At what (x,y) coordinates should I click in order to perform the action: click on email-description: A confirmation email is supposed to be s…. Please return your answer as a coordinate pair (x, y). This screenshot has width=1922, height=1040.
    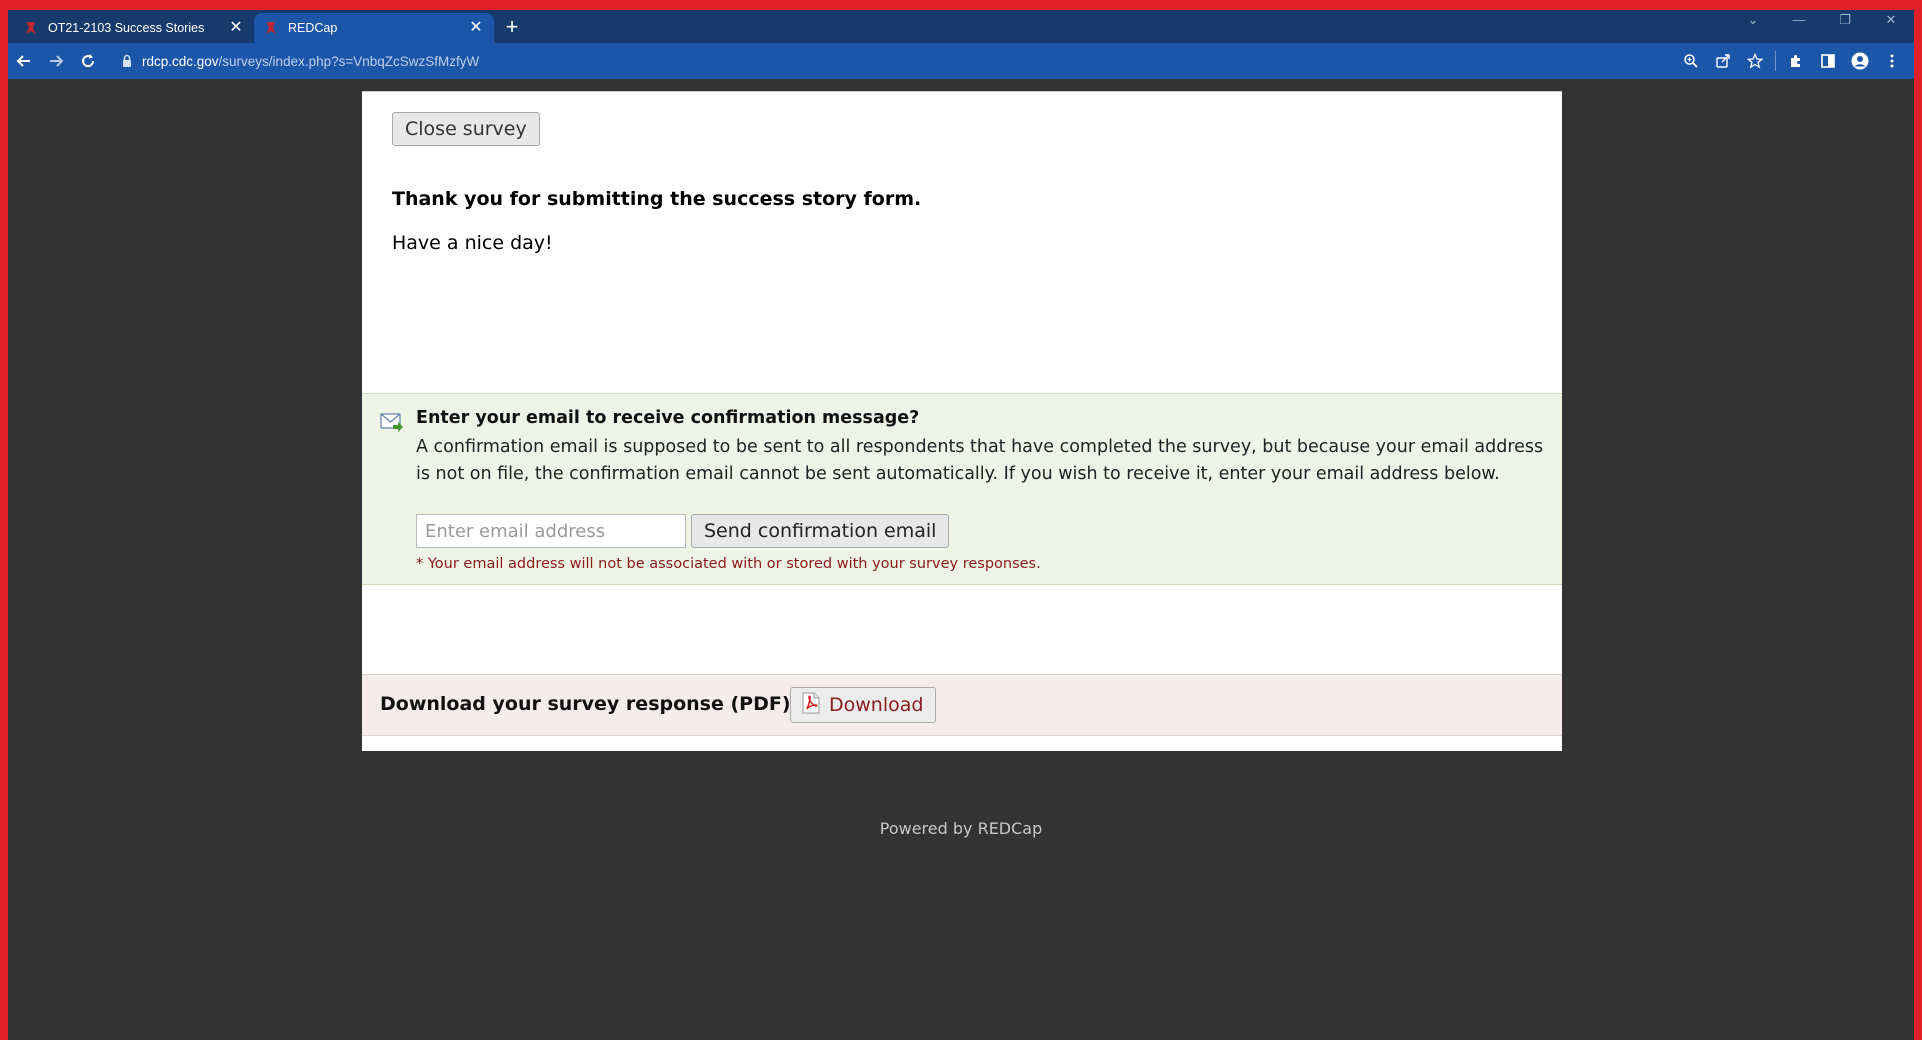
    Looking at the image, I should click on (980, 460).